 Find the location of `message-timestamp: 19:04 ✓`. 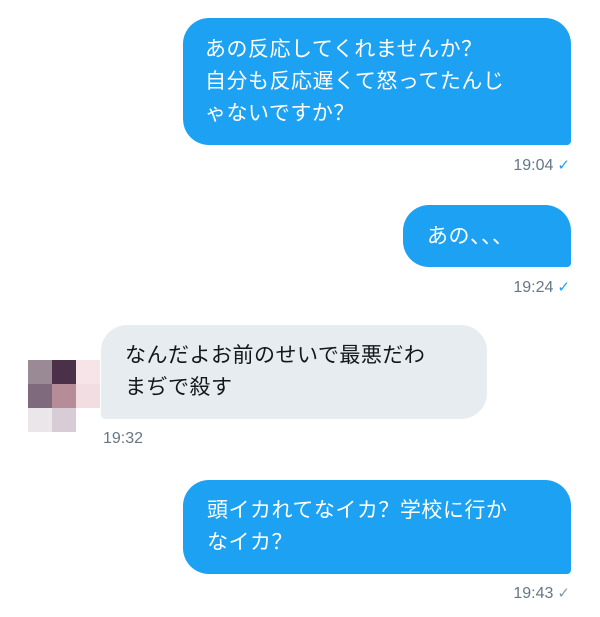

message-timestamp: 19:04 ✓ is located at coordinates (541, 165).